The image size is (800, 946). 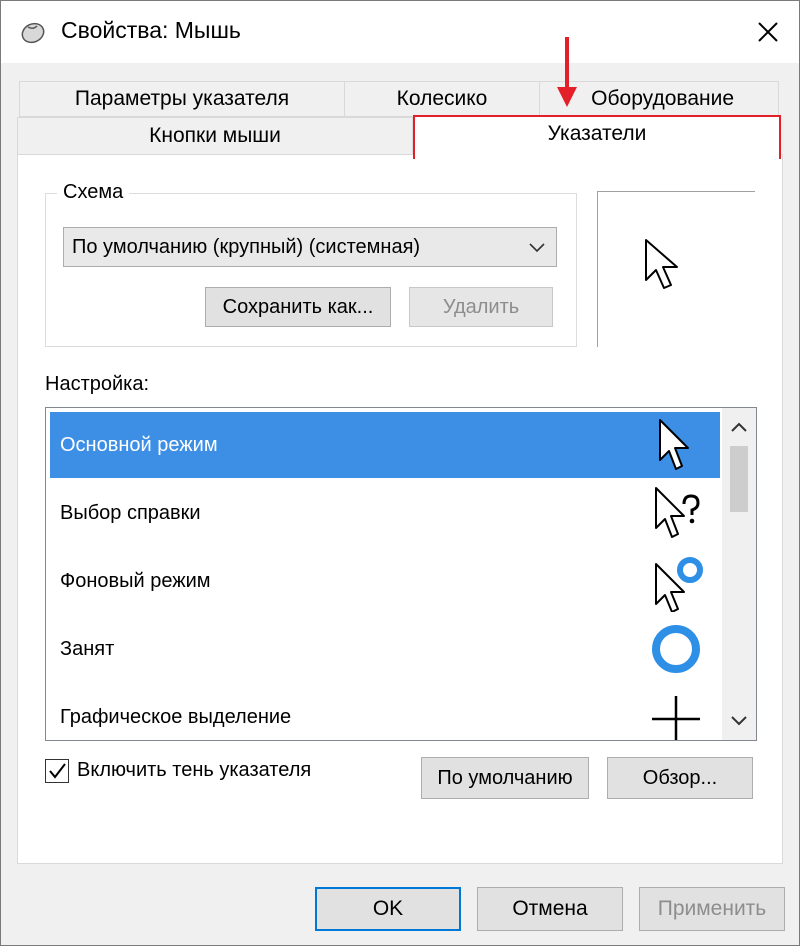 I want to click on apply-button: Применить, so click(x=712, y=909).